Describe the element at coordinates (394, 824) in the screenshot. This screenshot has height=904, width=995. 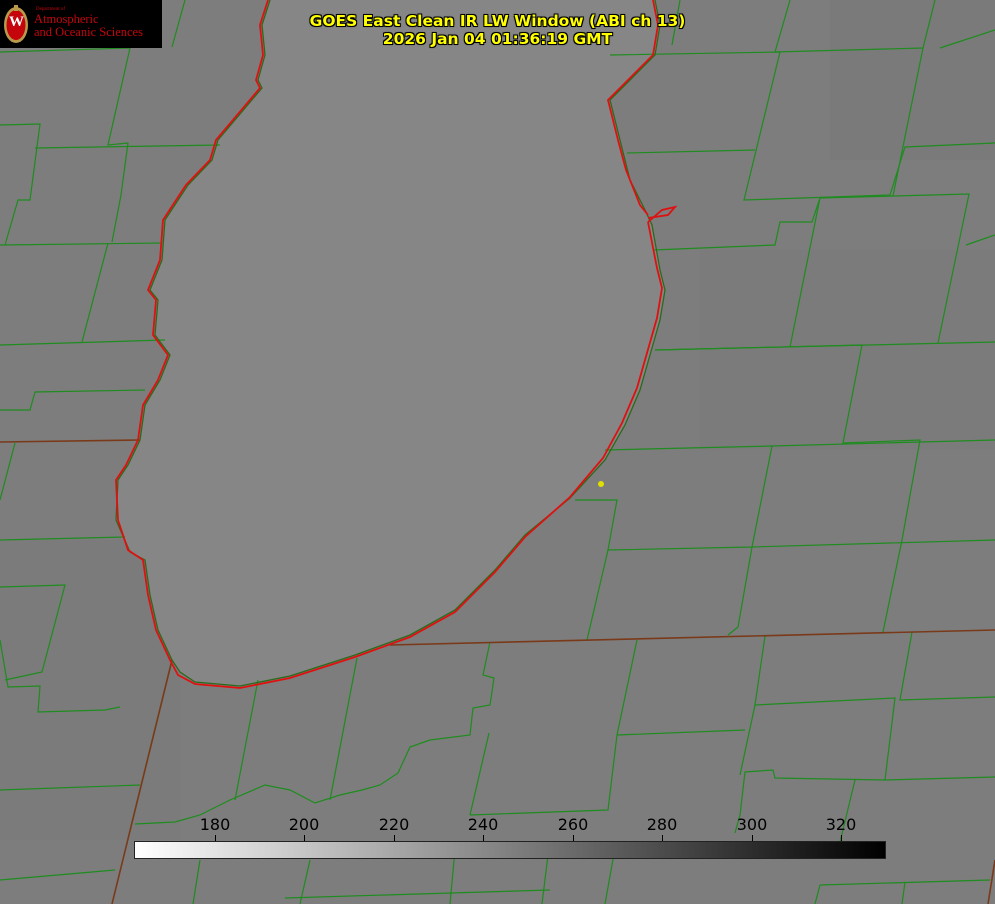
I see `colorbar-tick-label: 220` at that location.